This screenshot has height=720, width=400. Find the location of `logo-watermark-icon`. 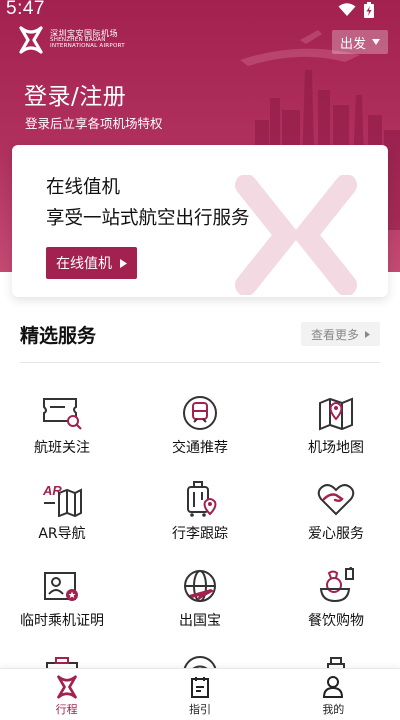

logo-watermark-icon is located at coordinates (296, 235).